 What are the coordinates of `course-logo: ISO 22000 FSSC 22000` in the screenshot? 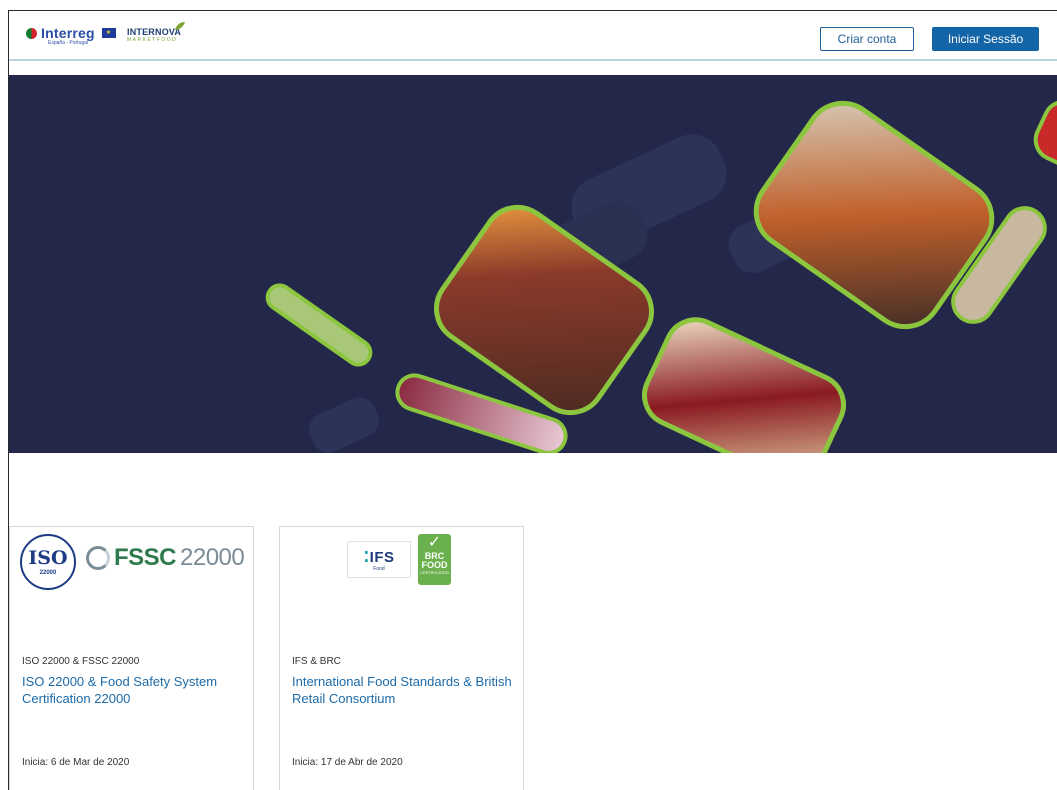 It's located at (131, 562).